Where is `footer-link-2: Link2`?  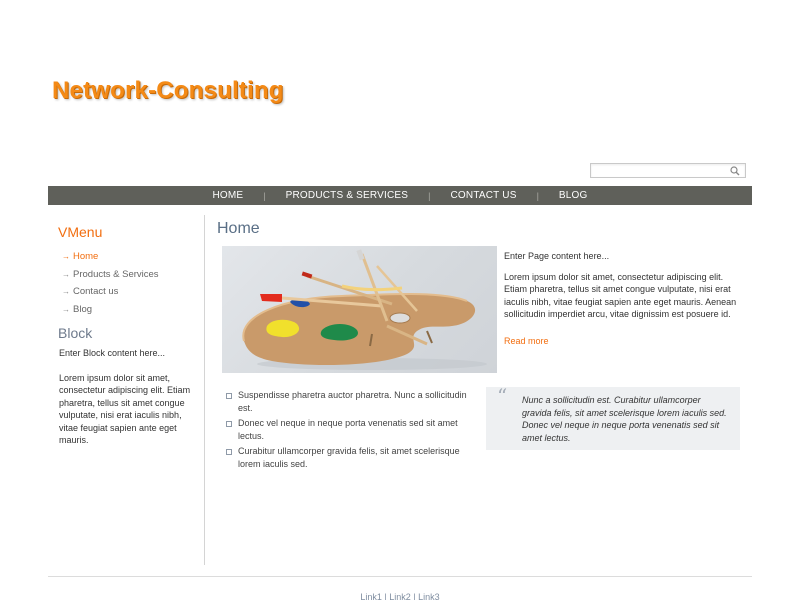
footer-link-2: Link2 is located at coordinates (400, 596).